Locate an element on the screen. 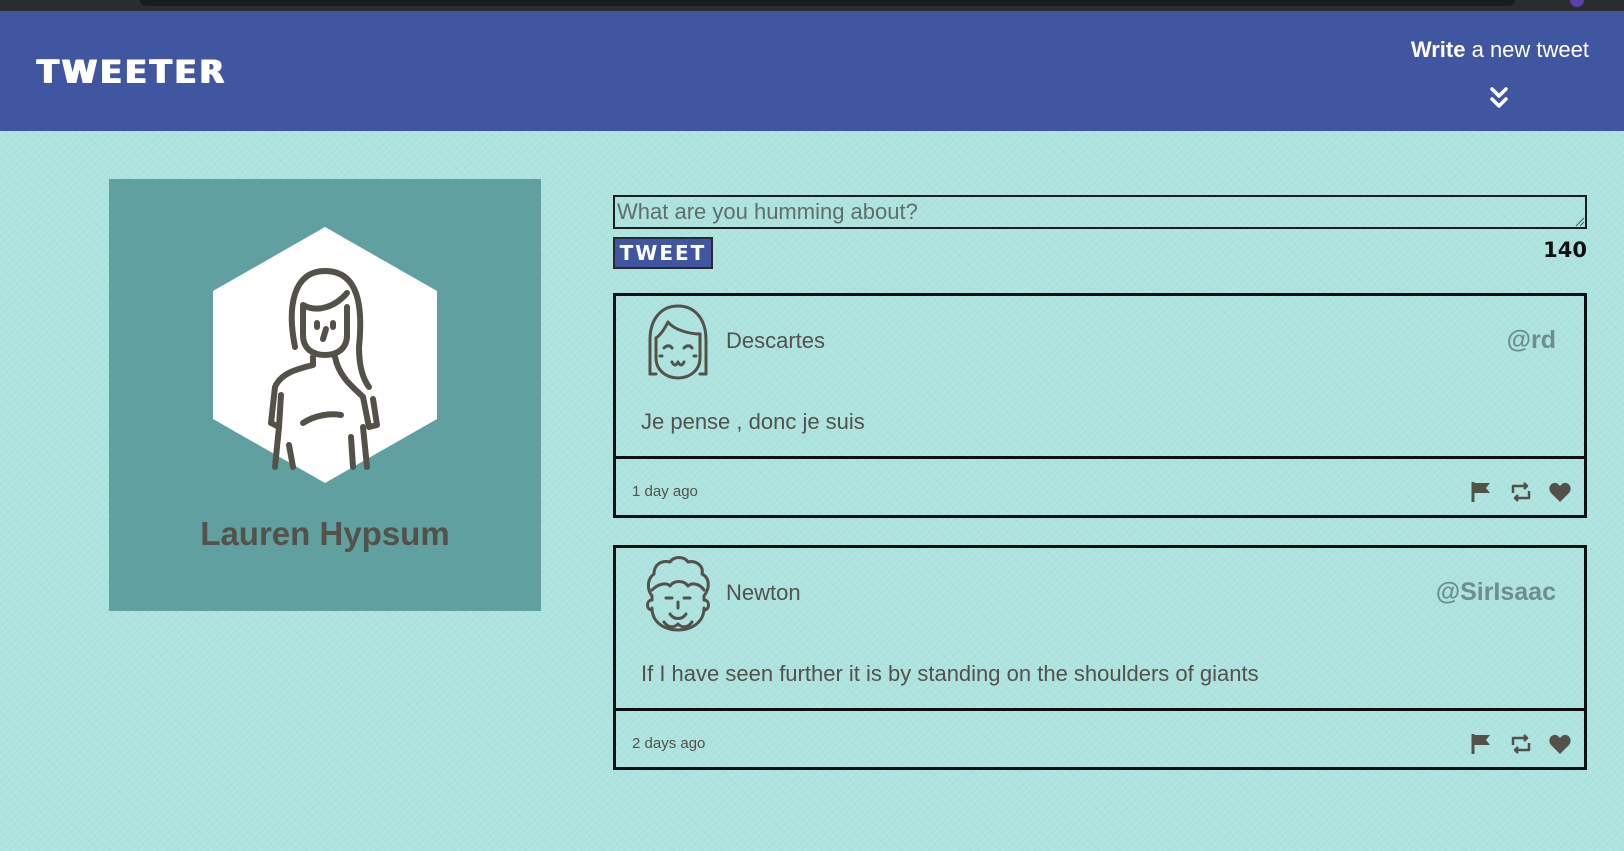 The width and height of the screenshot is (1624, 851). tweet-text: Je pense , donc je suis is located at coordinates (753, 421).